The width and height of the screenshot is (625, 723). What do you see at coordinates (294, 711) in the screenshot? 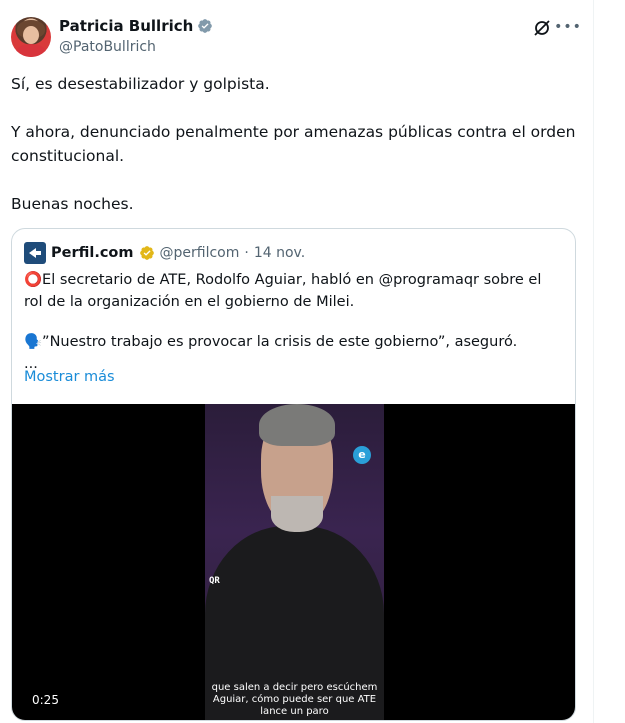
I see `subtitle-line: lance un paro` at bounding box center [294, 711].